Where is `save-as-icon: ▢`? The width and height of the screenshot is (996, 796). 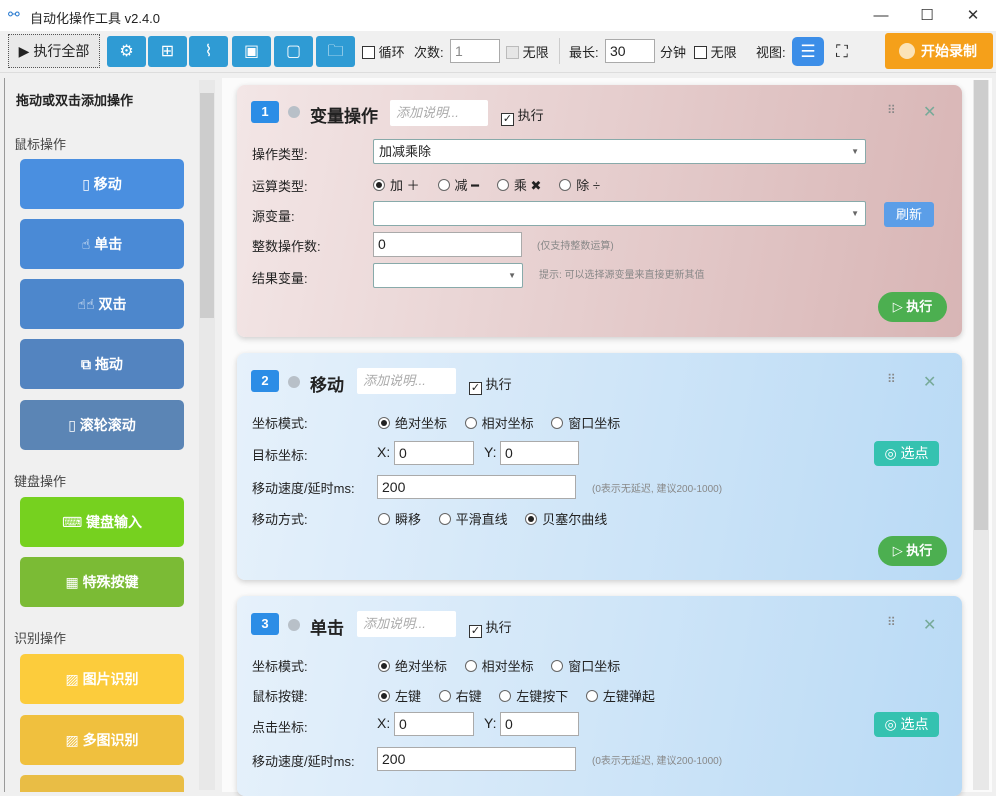
save-as-icon: ▢ is located at coordinates (293, 51).